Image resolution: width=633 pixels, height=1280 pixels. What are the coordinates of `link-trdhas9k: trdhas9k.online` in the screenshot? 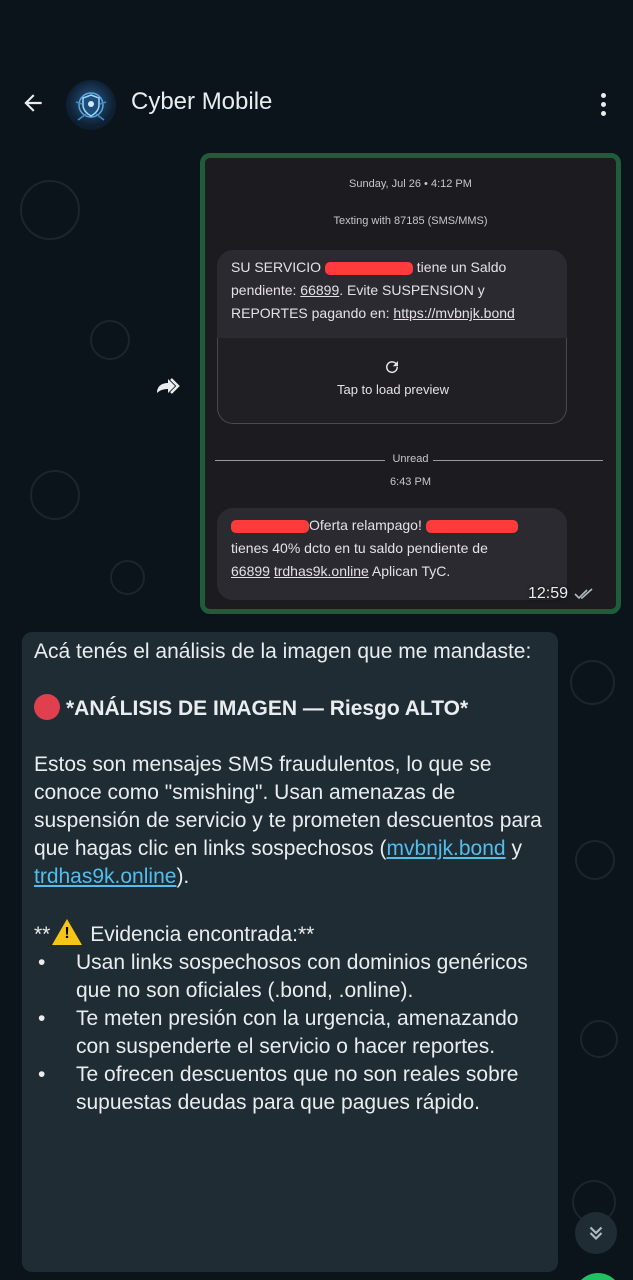 It's located at (105, 876).